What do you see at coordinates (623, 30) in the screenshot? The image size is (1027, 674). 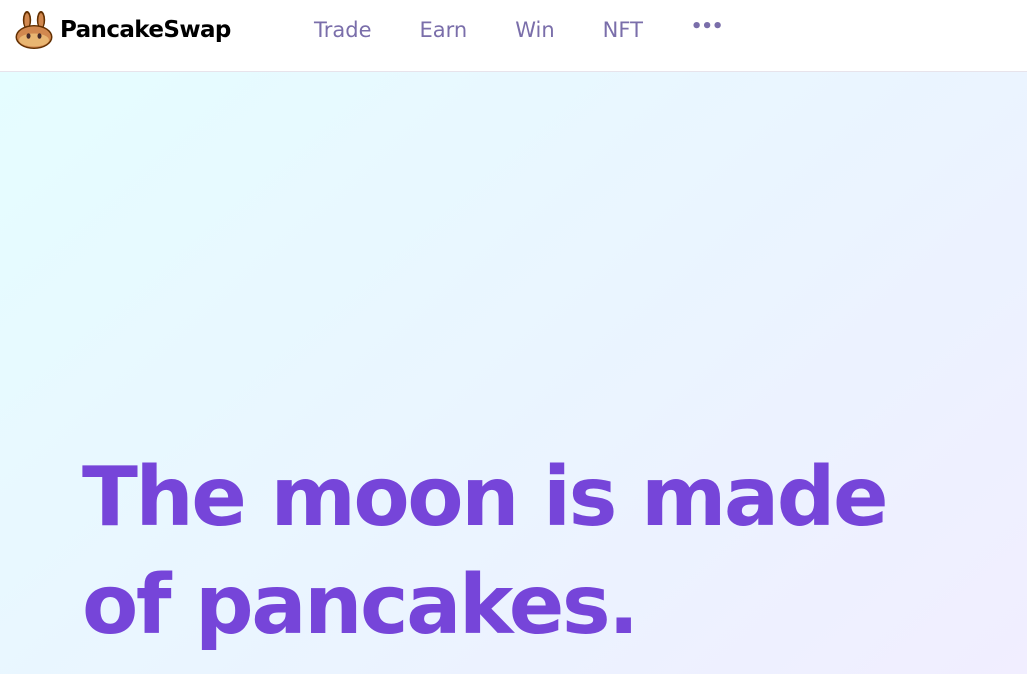 I see `nav-item-nft: NFT` at bounding box center [623, 30].